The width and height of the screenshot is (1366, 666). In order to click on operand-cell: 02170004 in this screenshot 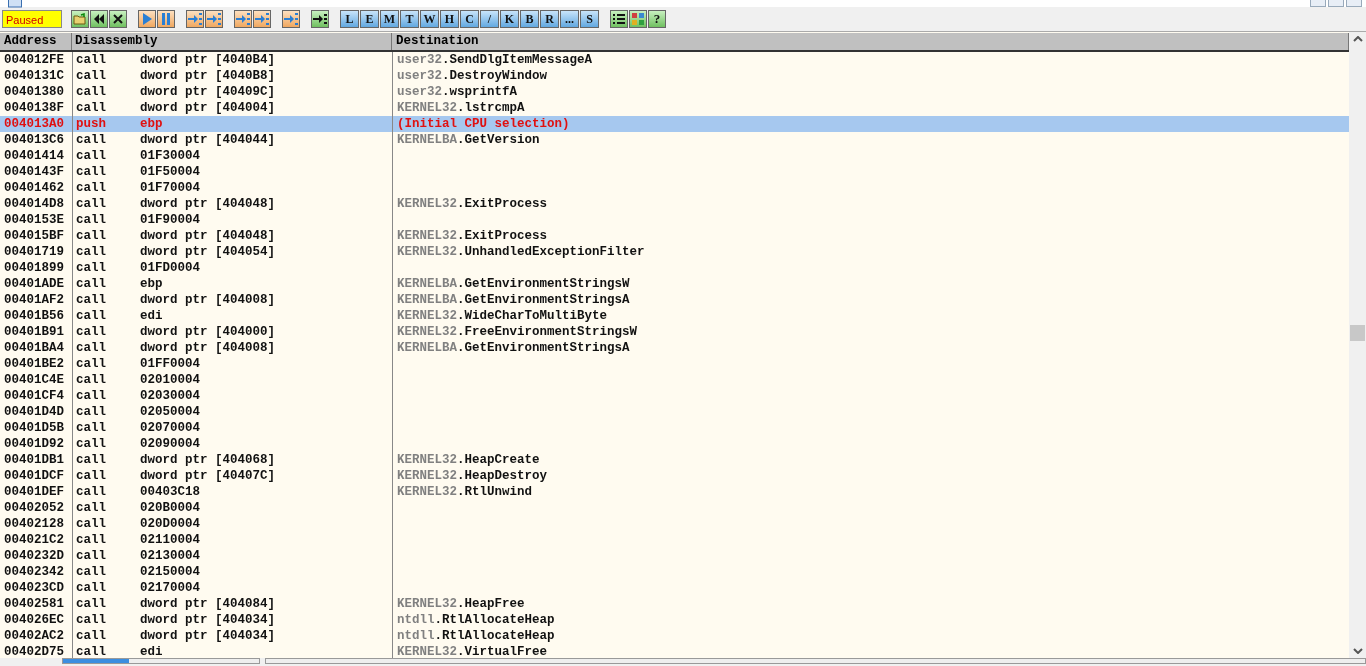, I will do `click(170, 588)`.